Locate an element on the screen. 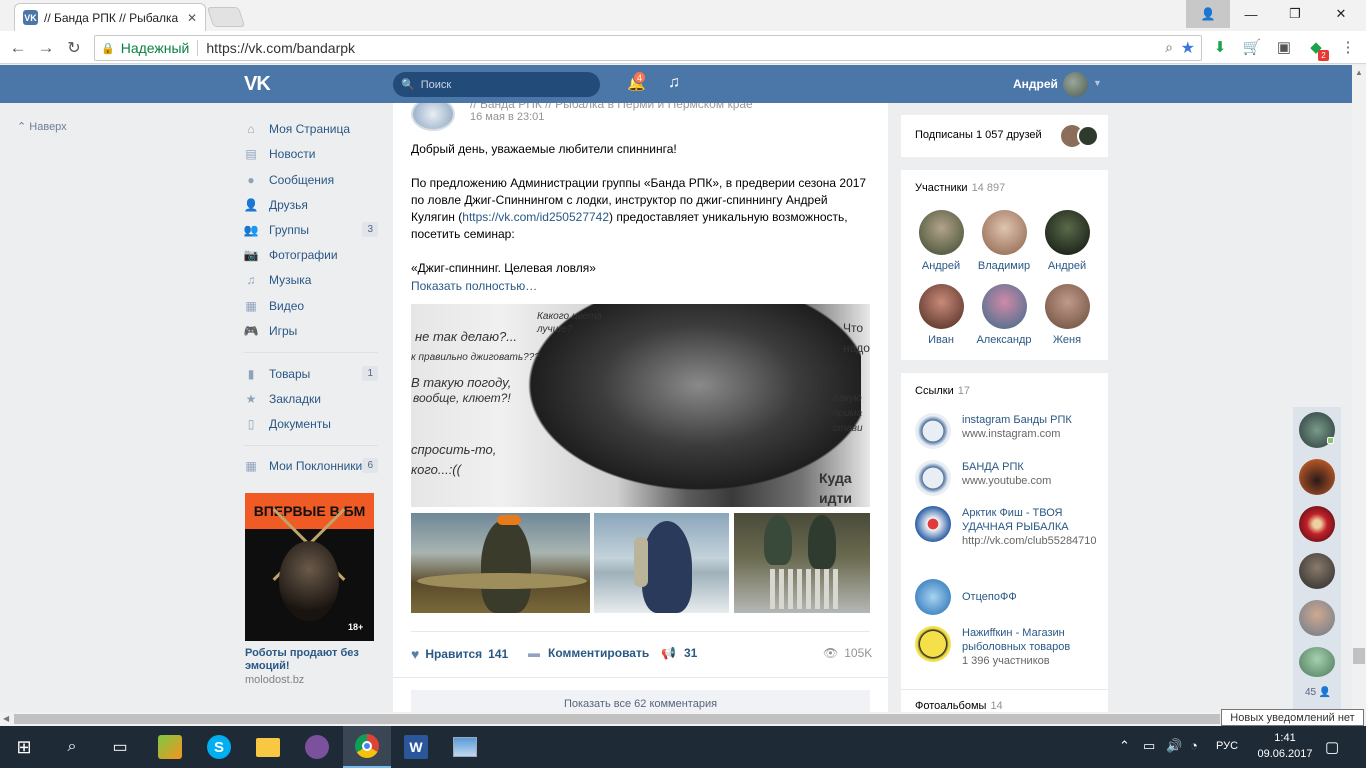  network-icon: ◔ is located at coordinates (1194, 745).